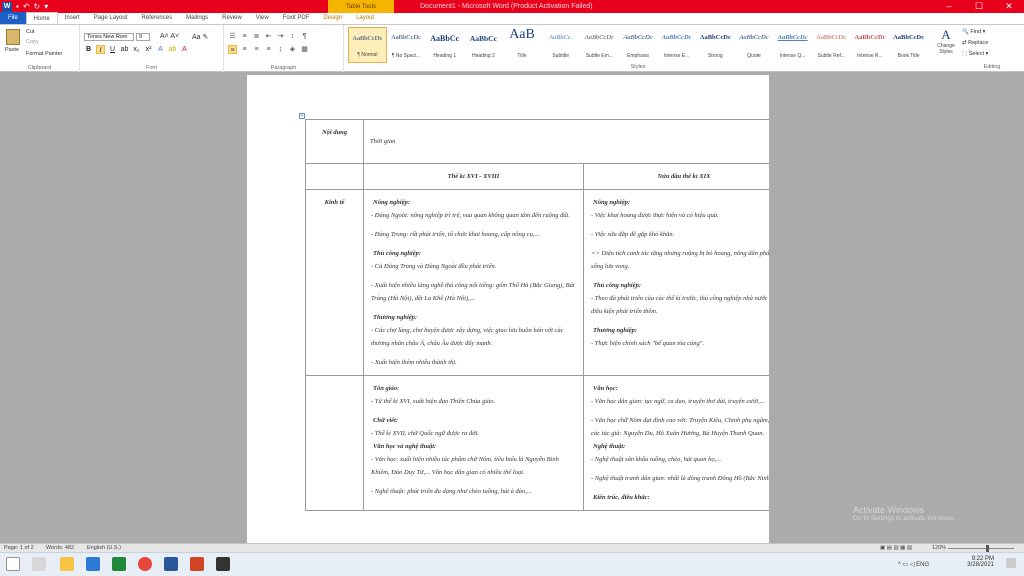  I want to click on view-buttons-icon: ▣ ▤ ▥ ▦ ▧, so click(896, 548).